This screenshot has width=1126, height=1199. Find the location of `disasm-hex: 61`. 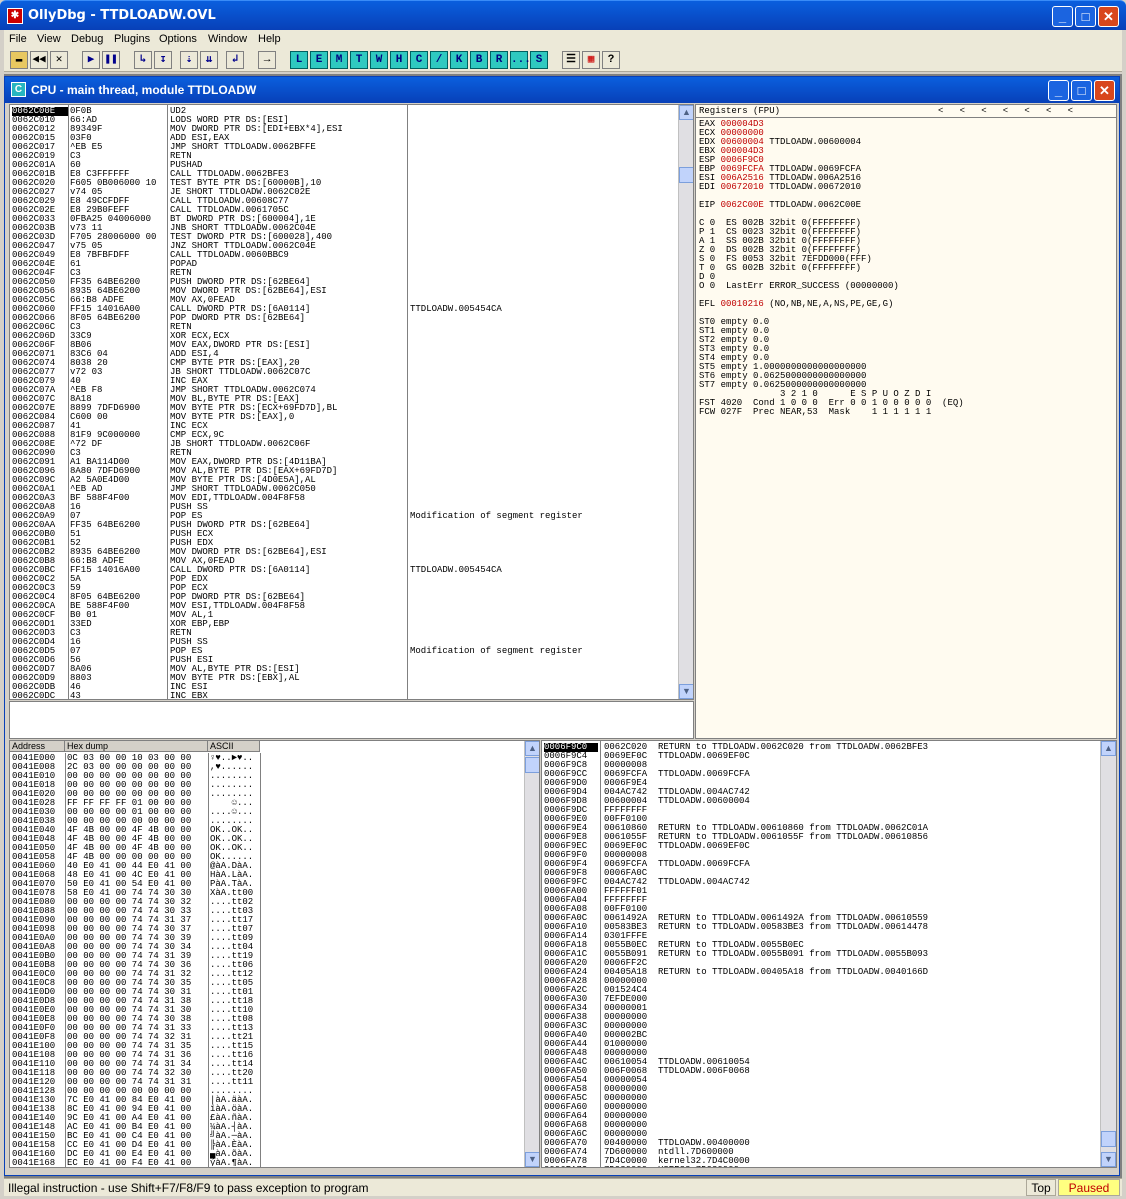

disasm-hex: 61 is located at coordinates (118, 264).